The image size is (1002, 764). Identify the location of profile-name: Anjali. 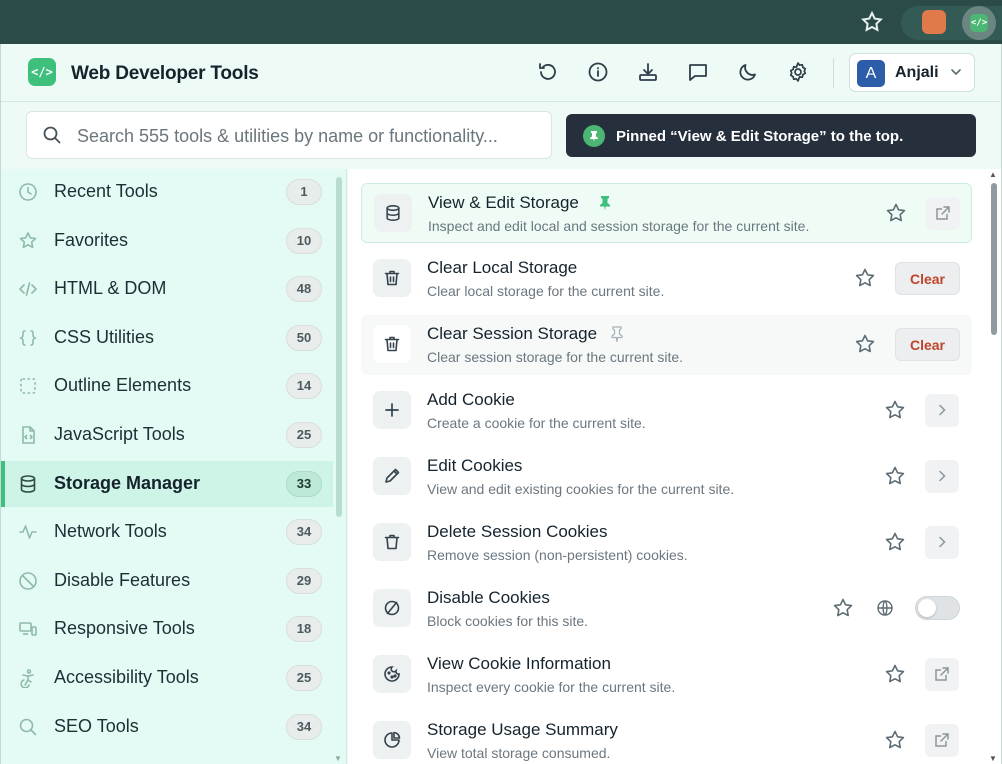
(917, 72).